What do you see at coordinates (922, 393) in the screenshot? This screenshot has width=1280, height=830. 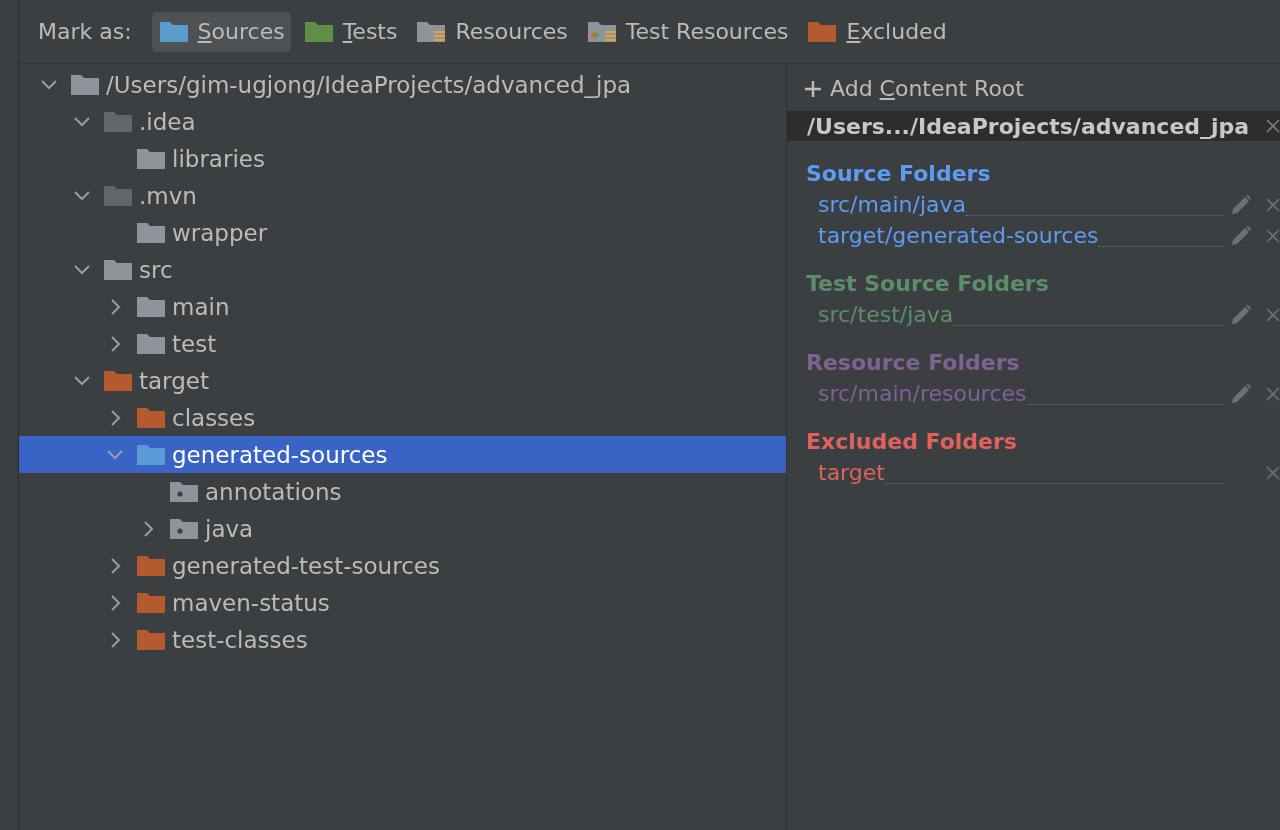 I see `folder-path: src/main/resources` at bounding box center [922, 393].